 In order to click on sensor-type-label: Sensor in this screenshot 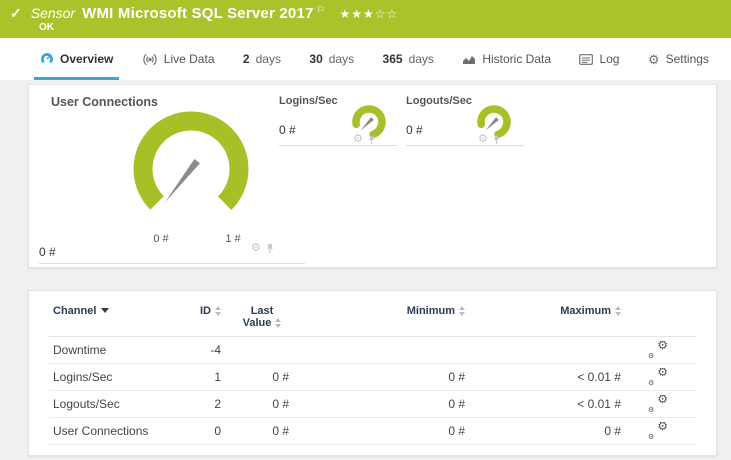, I will do `click(53, 13)`.